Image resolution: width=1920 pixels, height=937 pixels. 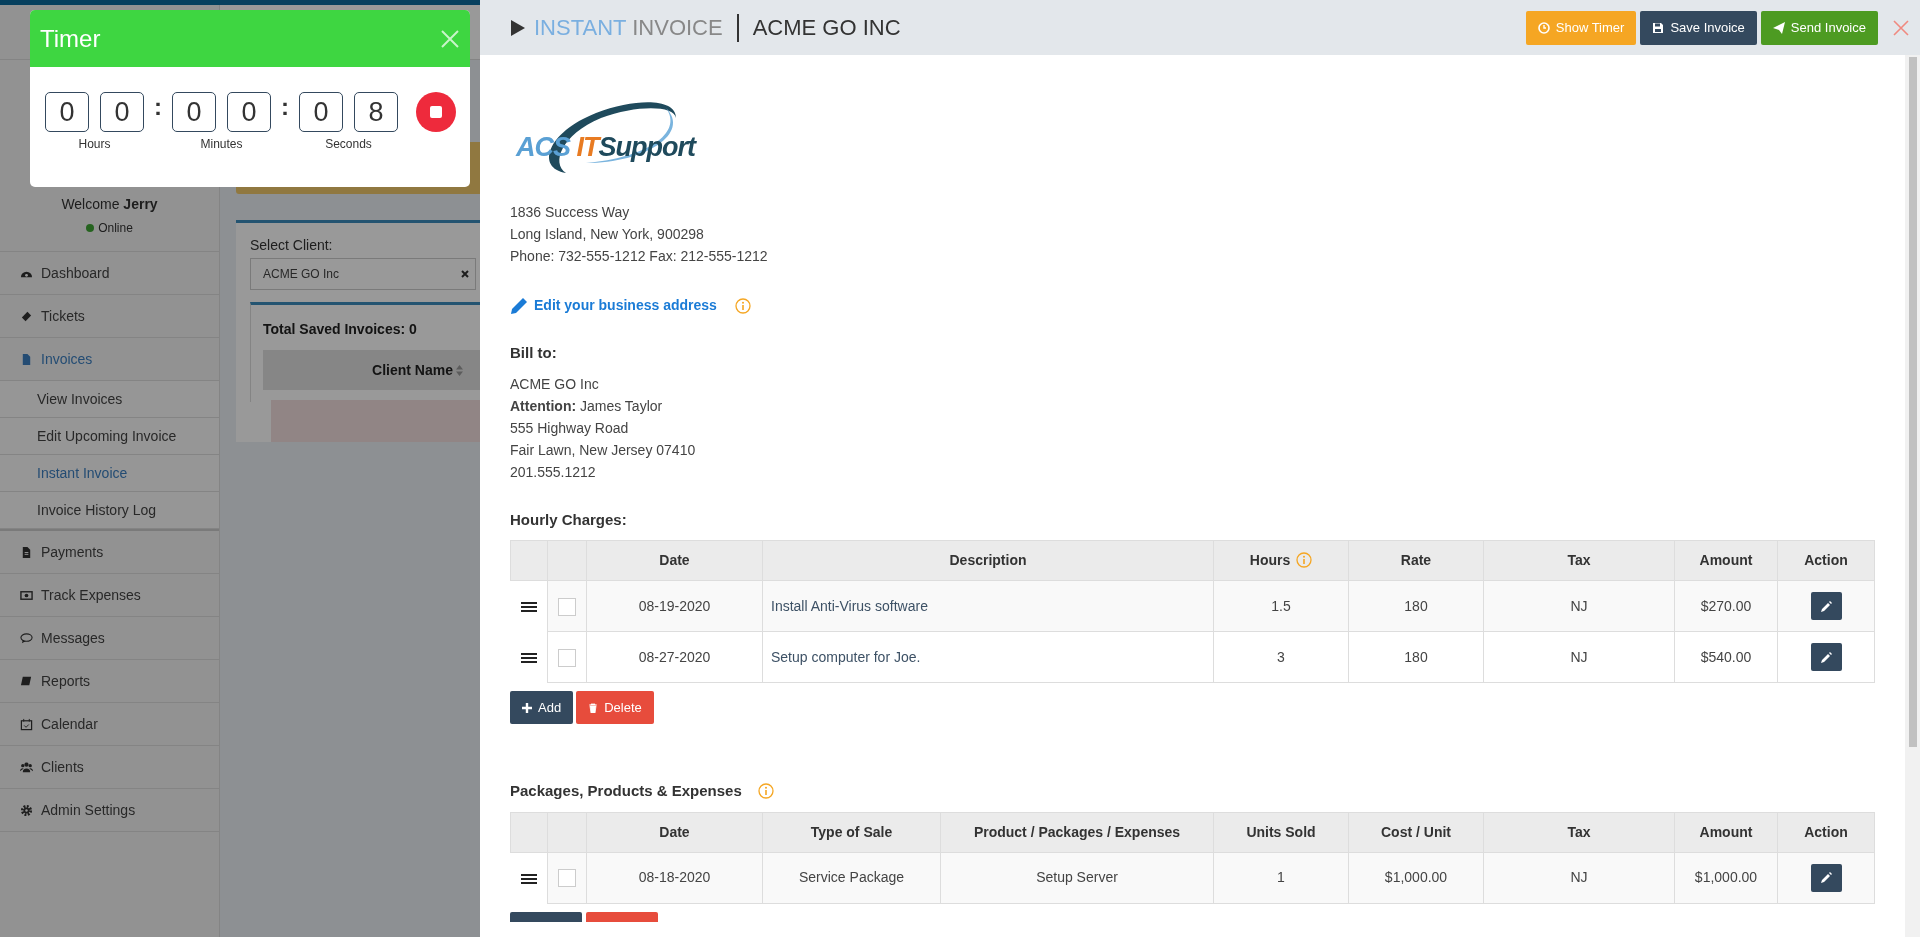 I want to click on trash-icon, so click(x=593, y=707).